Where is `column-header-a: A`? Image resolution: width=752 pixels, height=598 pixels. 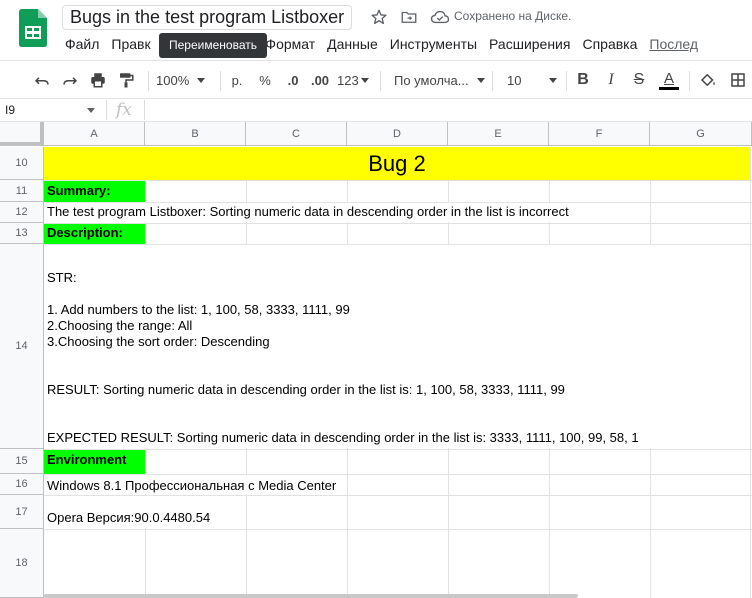 column-header-a: A is located at coordinates (94, 134).